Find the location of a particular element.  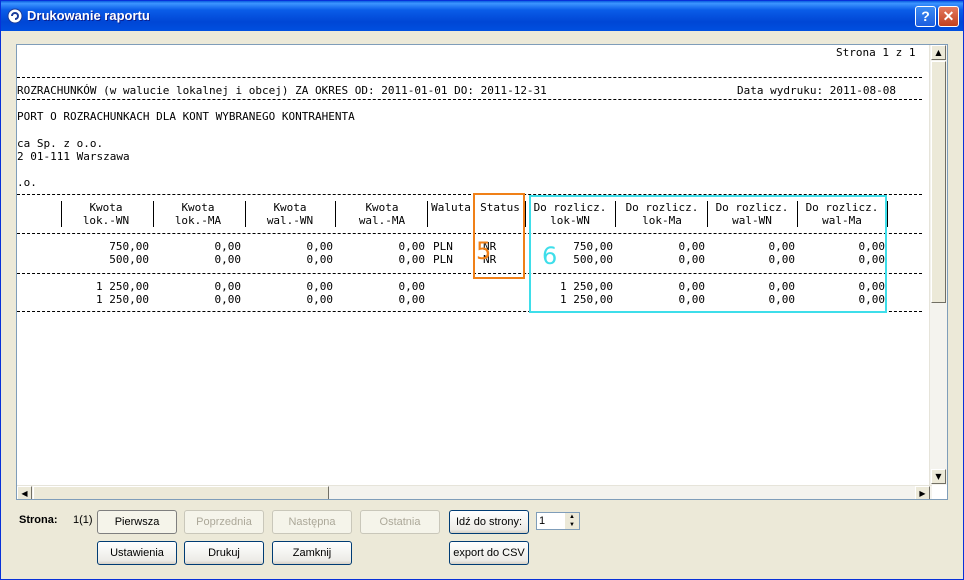

goto-page-button: Idź do strony: is located at coordinates (489, 522).